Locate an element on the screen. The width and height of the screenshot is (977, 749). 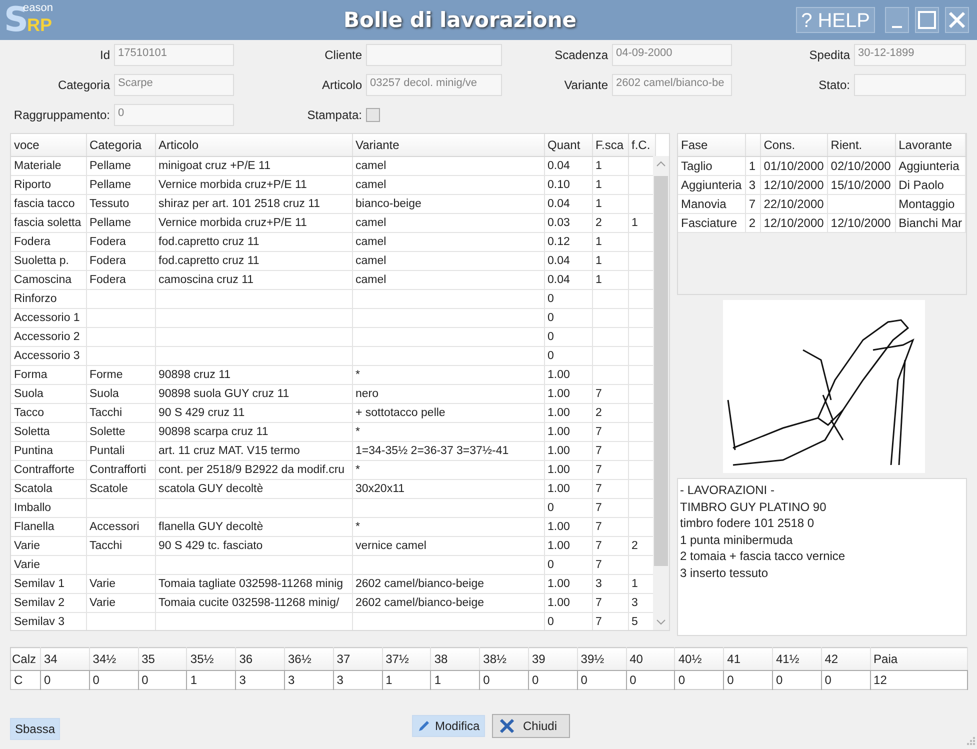
column-header: F.sca is located at coordinates (610, 145).